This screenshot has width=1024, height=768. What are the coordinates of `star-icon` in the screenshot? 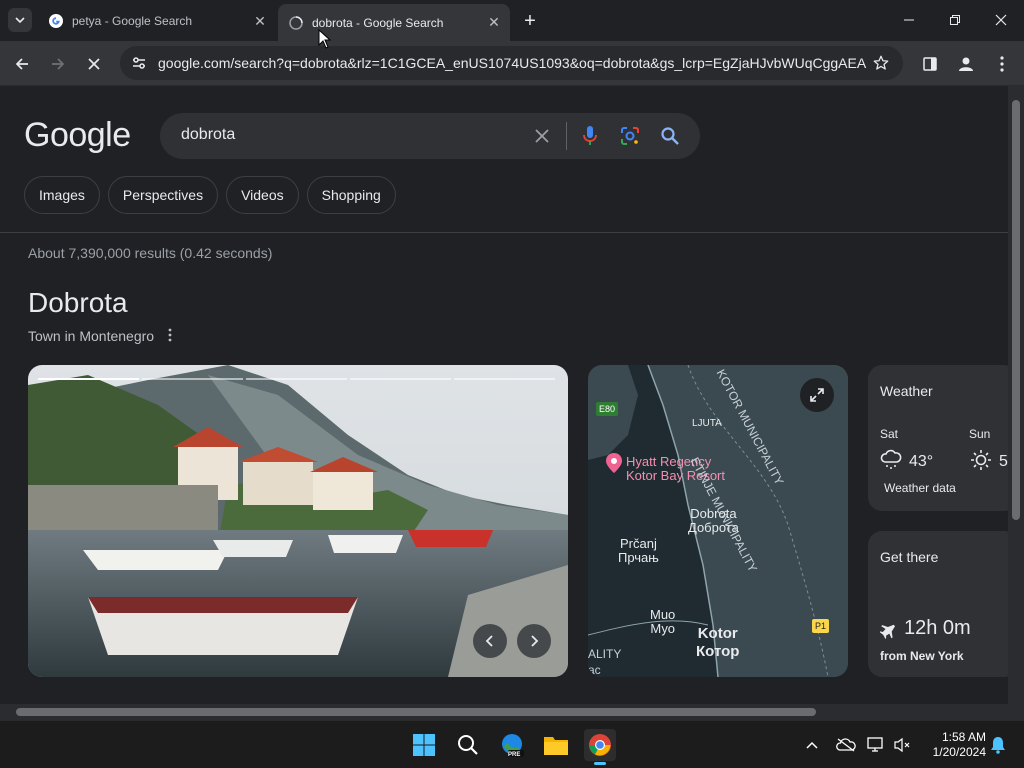 It's located at (881, 62).